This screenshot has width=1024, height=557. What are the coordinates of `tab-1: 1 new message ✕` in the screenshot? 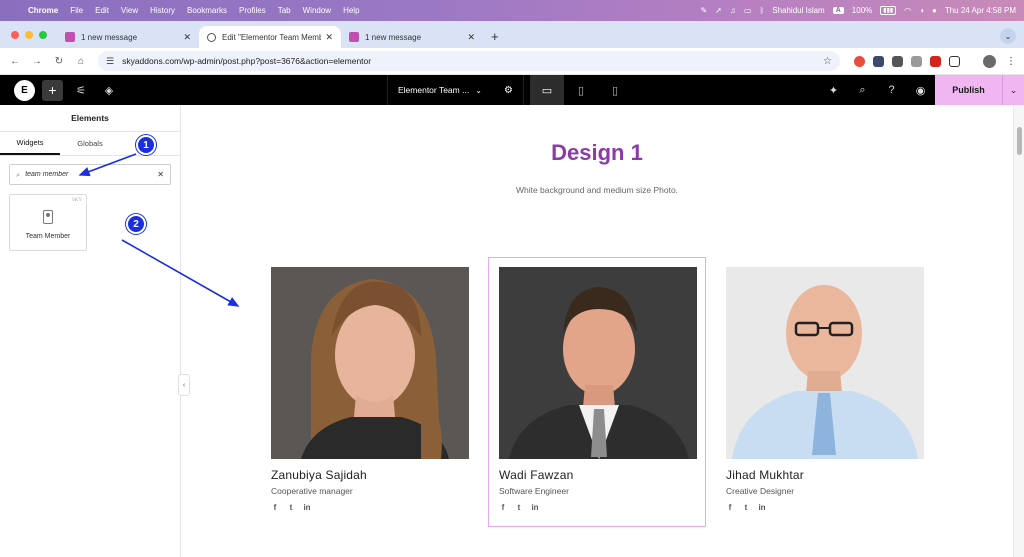 It's located at (128, 37).